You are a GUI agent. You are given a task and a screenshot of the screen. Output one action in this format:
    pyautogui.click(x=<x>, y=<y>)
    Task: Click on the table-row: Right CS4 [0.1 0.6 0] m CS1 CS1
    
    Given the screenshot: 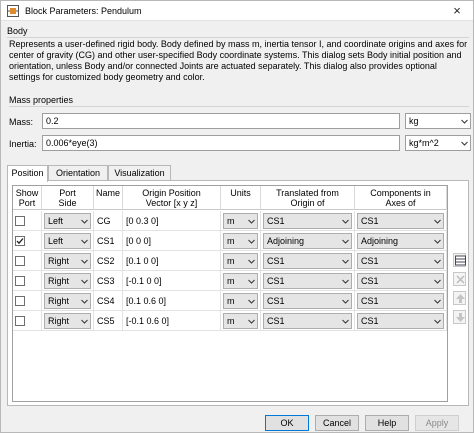 What is the action you would take?
    pyautogui.click(x=230, y=301)
    